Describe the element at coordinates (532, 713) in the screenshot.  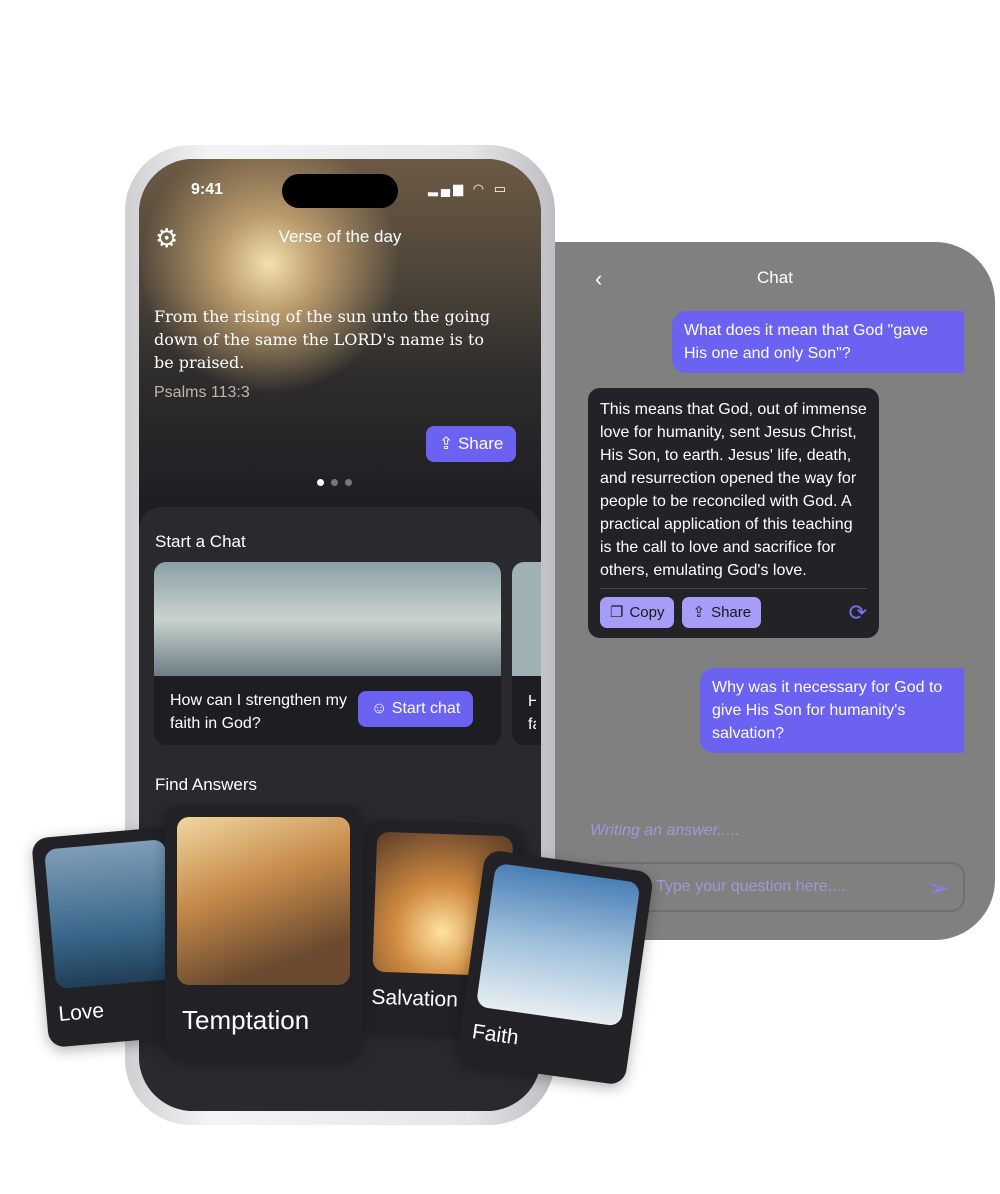
I see `partial-question: H fa` at that location.